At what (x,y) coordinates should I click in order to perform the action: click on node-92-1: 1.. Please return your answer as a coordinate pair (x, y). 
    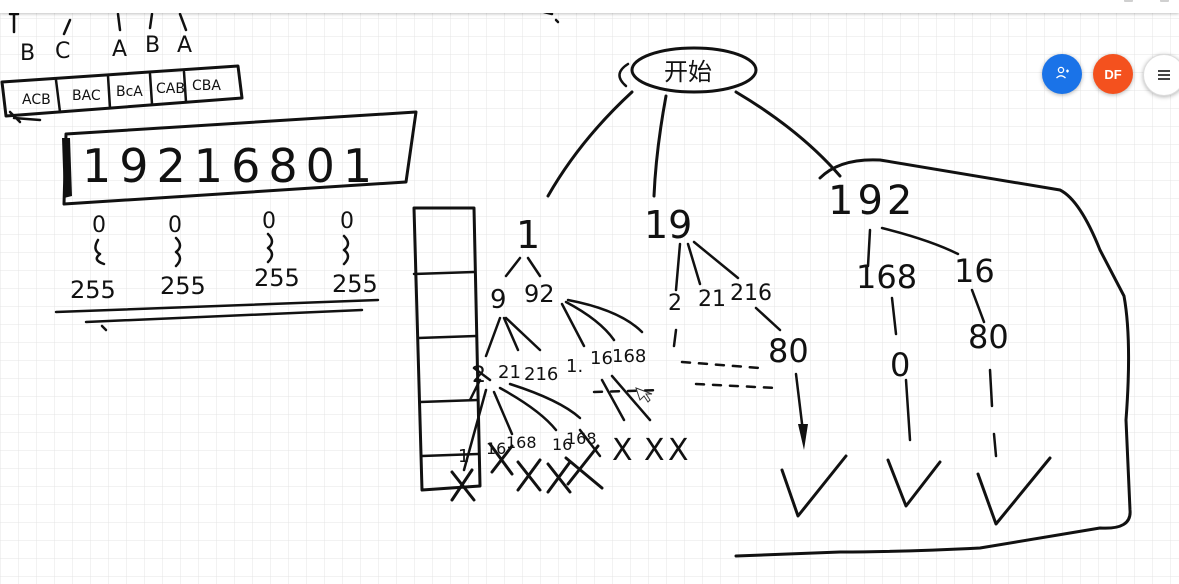
    Looking at the image, I should click on (574, 366).